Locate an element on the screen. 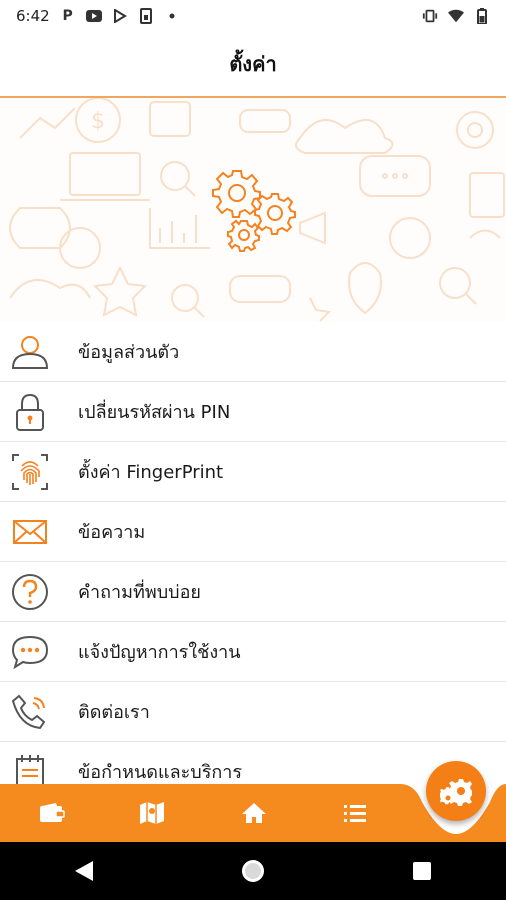  question-icon is located at coordinates (30, 592).